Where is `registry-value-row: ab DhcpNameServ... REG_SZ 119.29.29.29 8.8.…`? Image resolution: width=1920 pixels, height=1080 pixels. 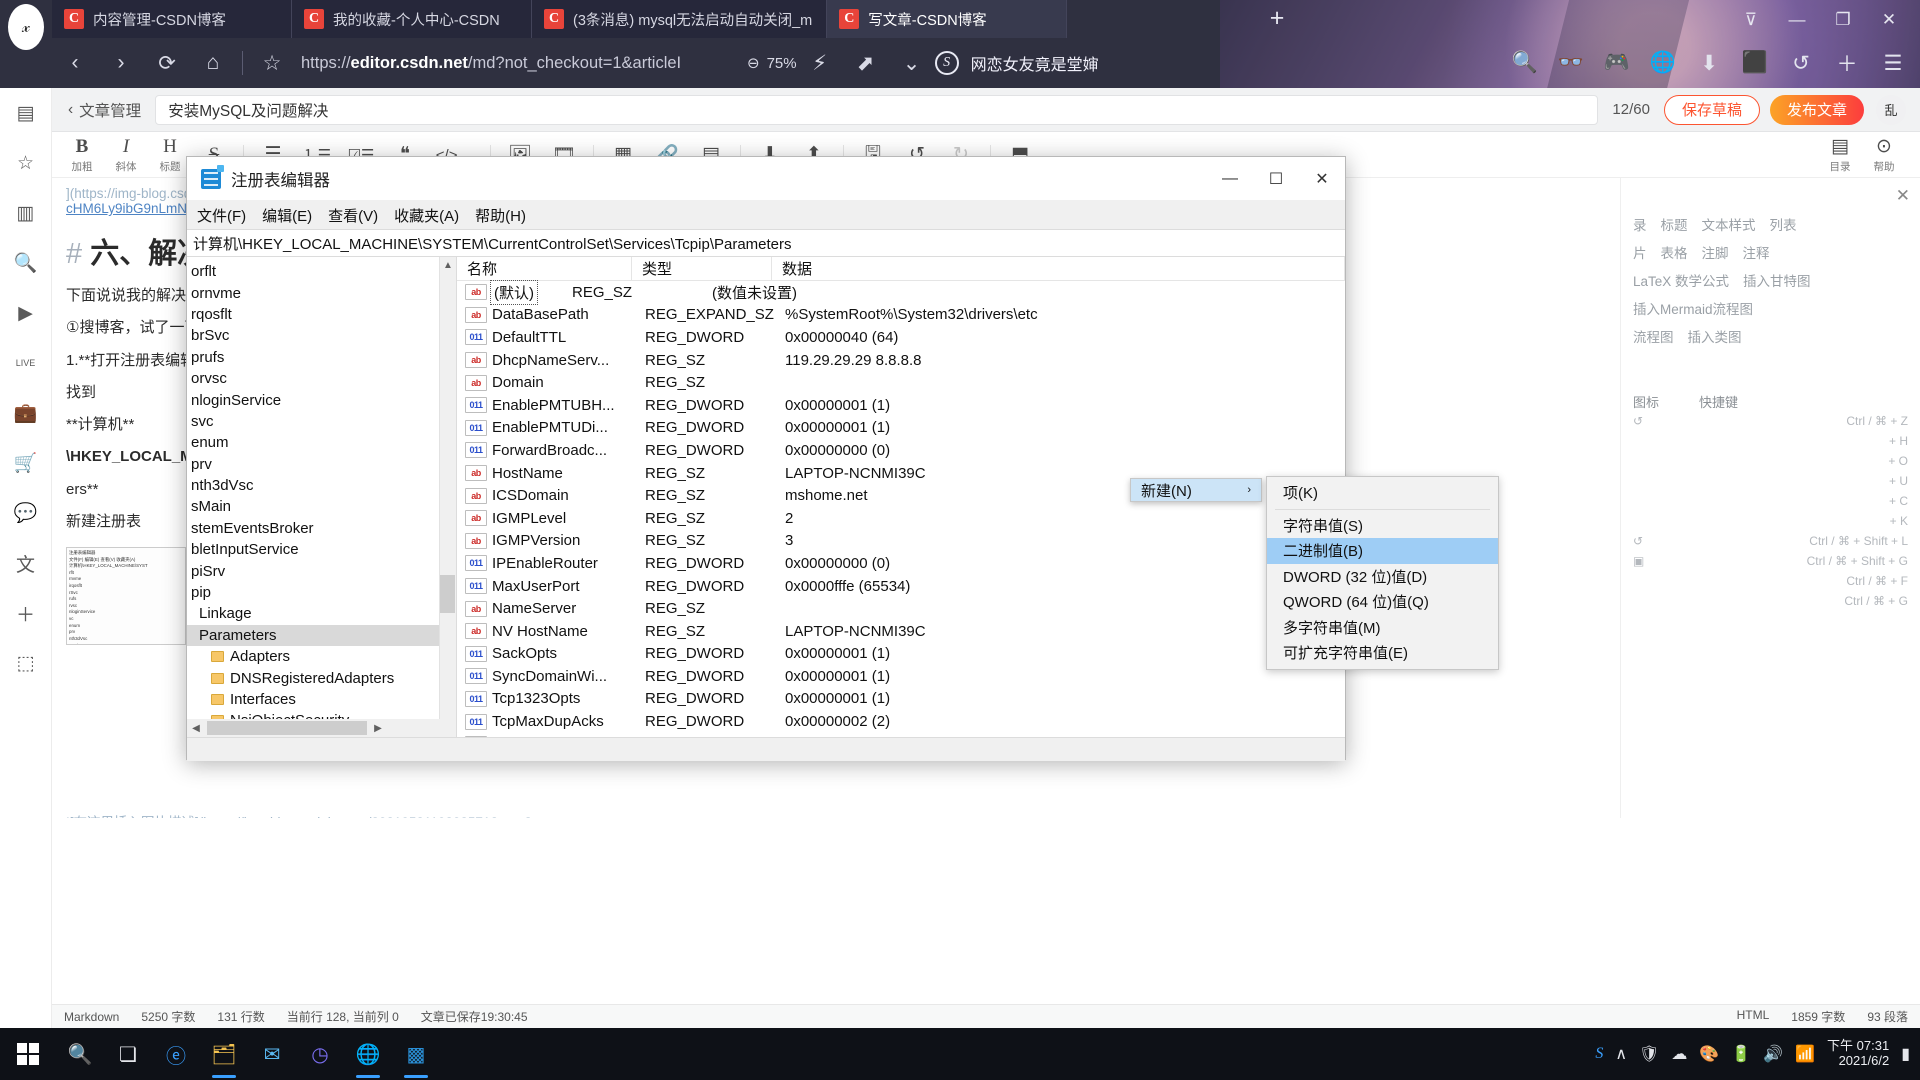
registry-value-row: ab DhcpNameServ... REG_SZ 119.29.29.29 8.8.… is located at coordinates (901, 360).